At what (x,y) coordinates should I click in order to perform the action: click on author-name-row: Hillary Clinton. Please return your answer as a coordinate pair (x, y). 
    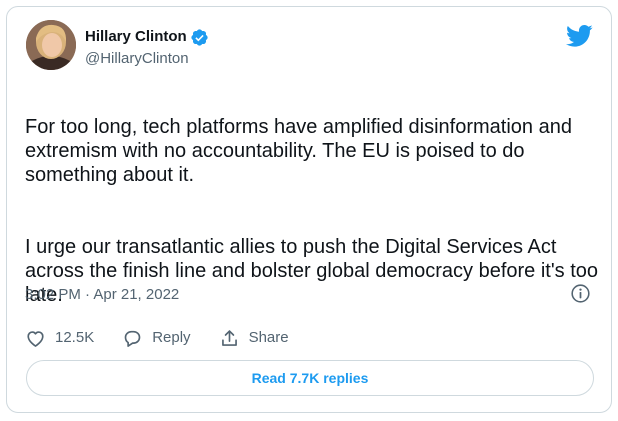
    Looking at the image, I should click on (147, 37).